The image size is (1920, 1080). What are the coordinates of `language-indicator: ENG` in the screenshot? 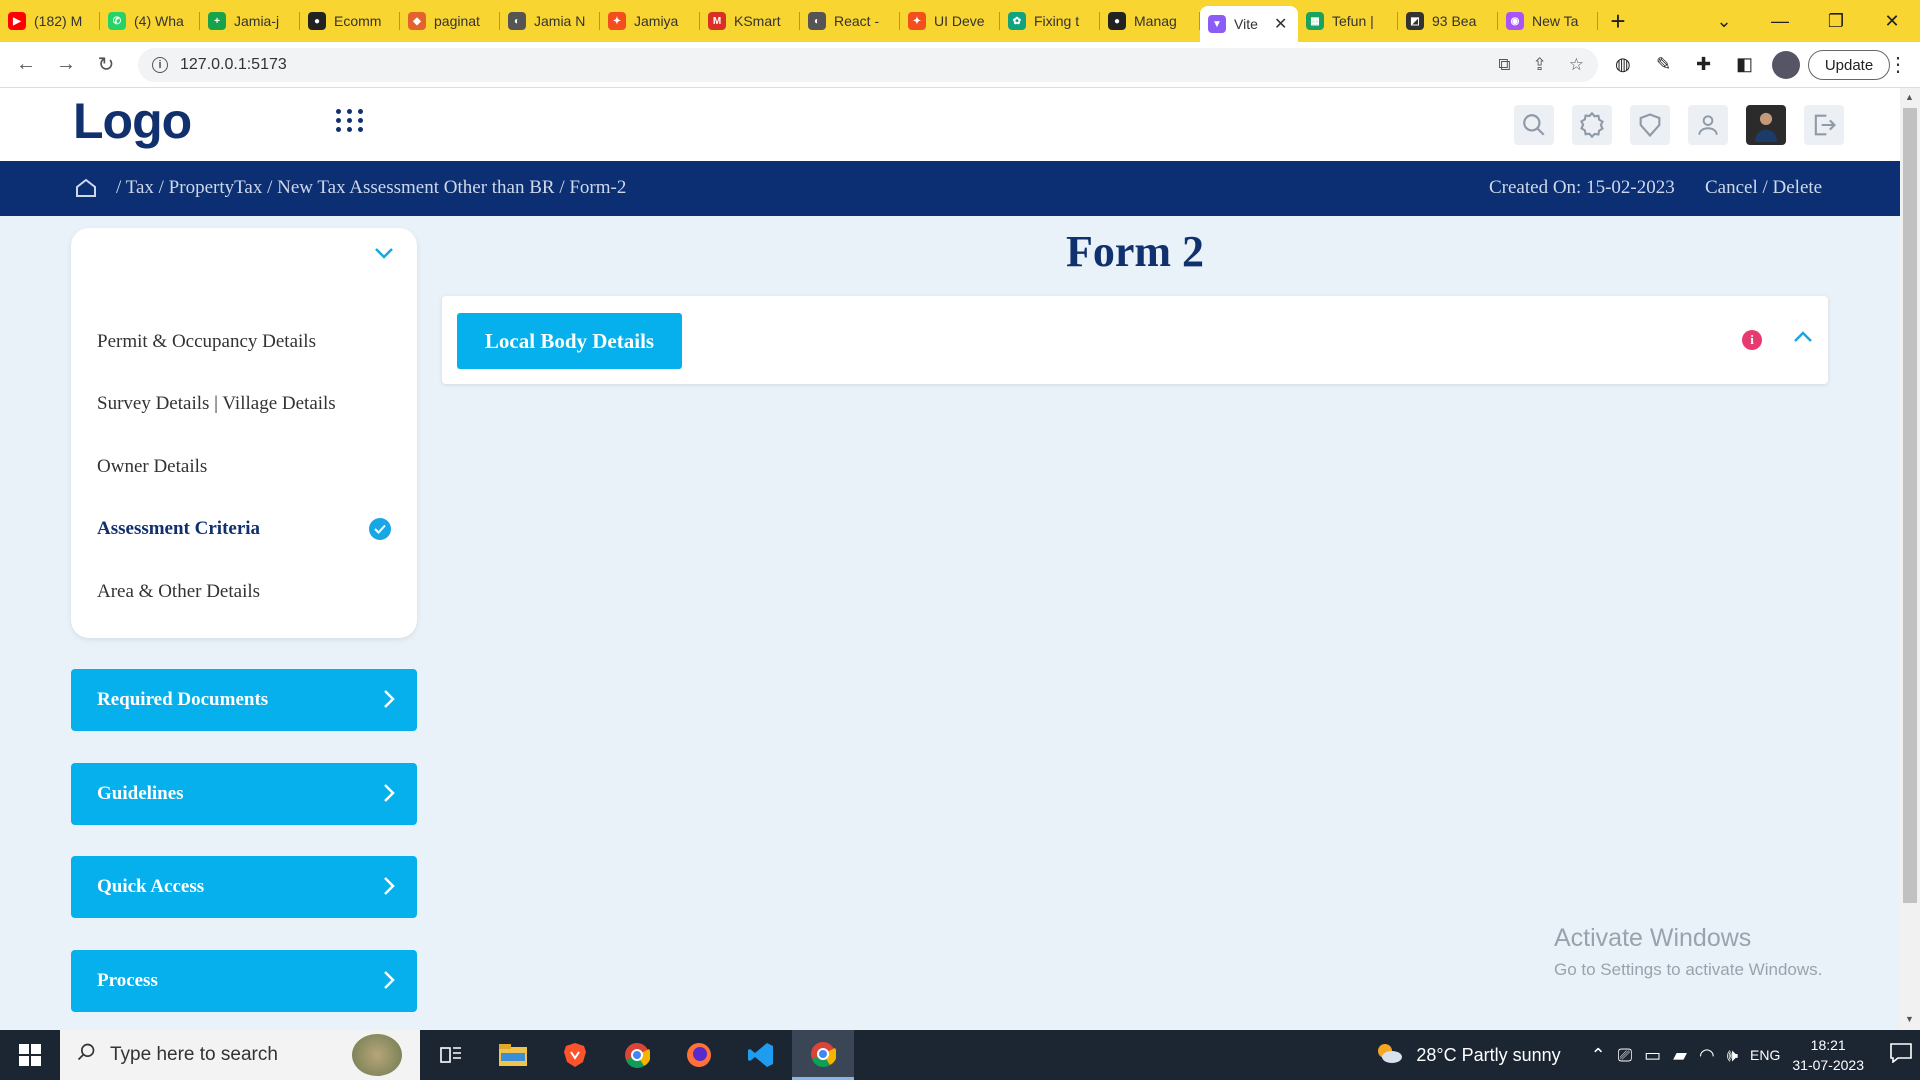 It's located at (1765, 1055).